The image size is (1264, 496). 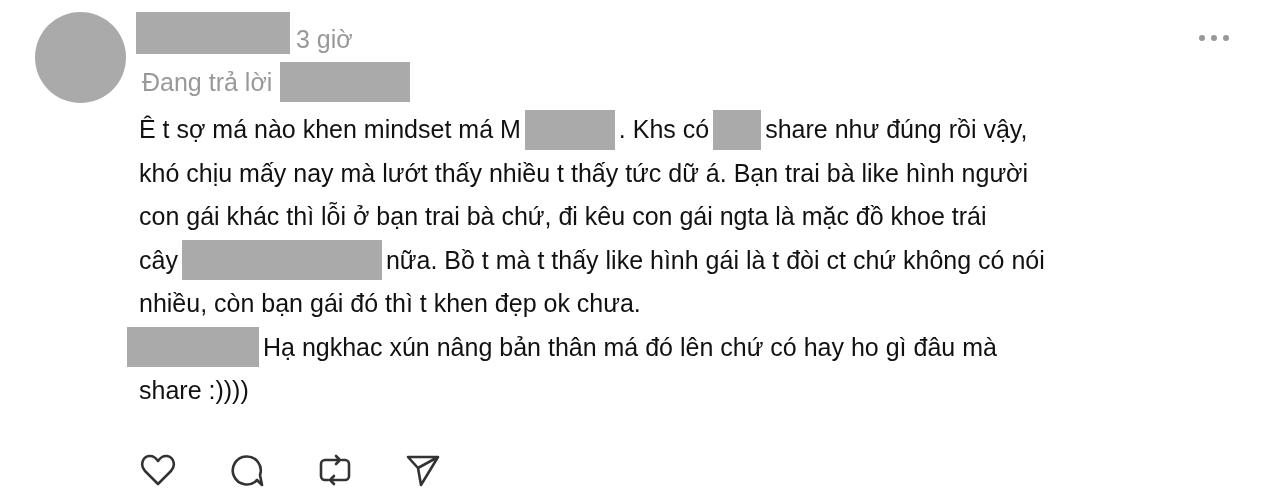 What do you see at coordinates (584, 173) in the screenshot?
I see `comment-text: khó chịu mấy nay mà lướt thấy nhiều t thấy tức dữ á. Bạn trai bà like hình người` at bounding box center [584, 173].